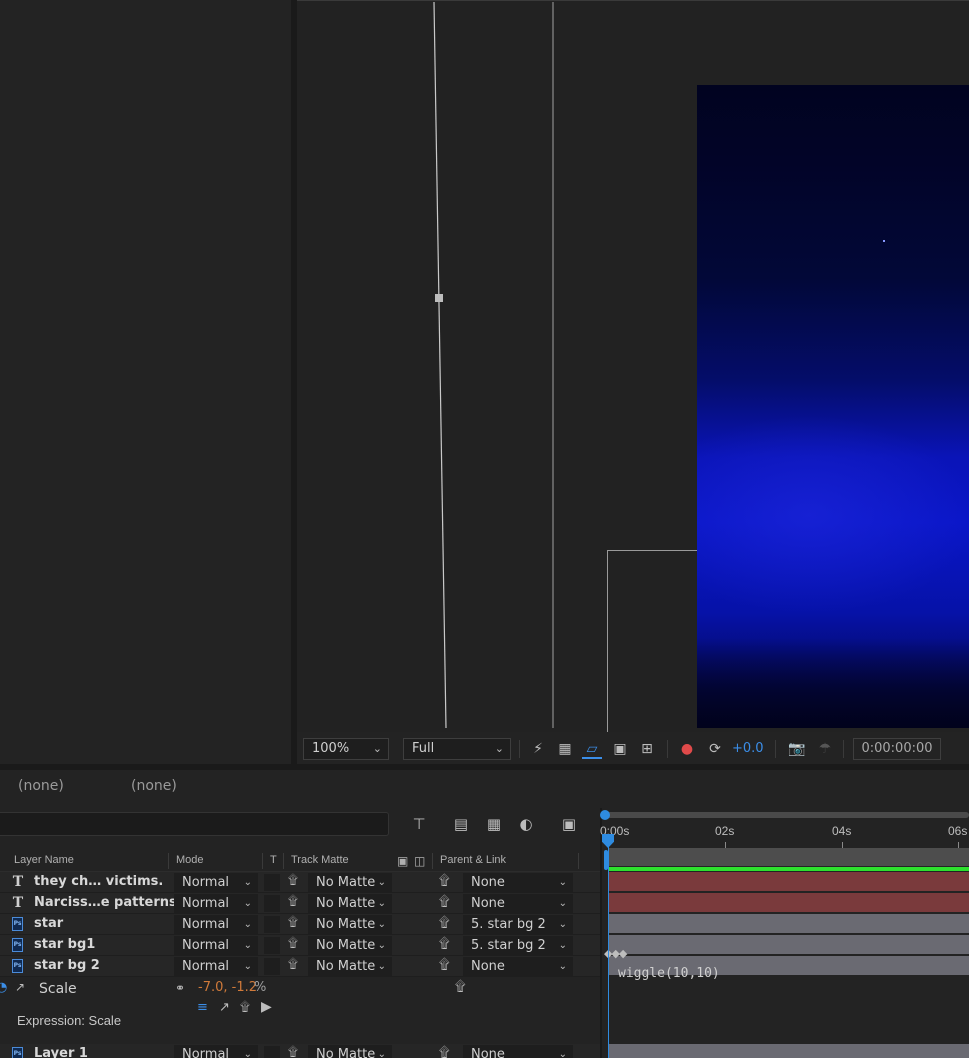 Image resolution: width=969 pixels, height=1058 pixels. Describe the element at coordinates (669, 973) in the screenshot. I see `expression-code: wiggle(10,10)` at that location.